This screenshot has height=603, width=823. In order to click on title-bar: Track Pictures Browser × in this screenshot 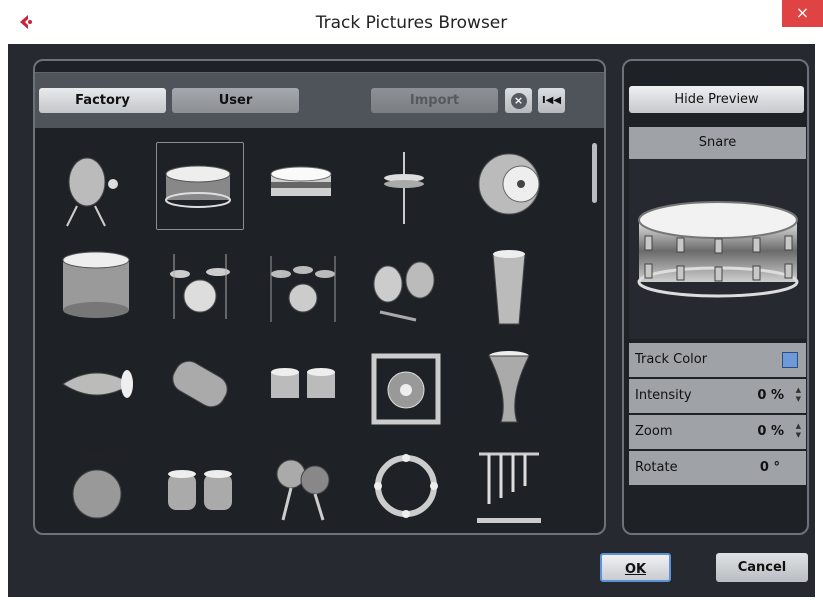, I will do `click(411, 22)`.